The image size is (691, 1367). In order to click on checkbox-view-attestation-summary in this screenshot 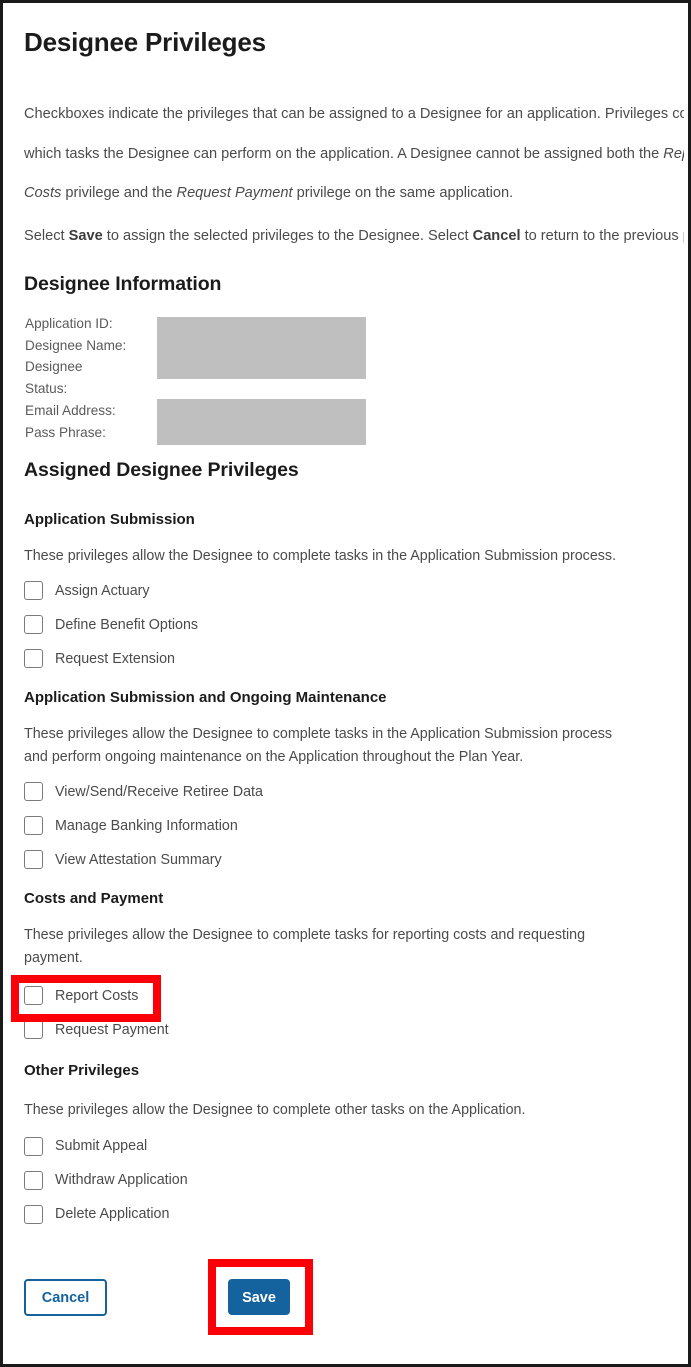, I will do `click(33, 859)`.